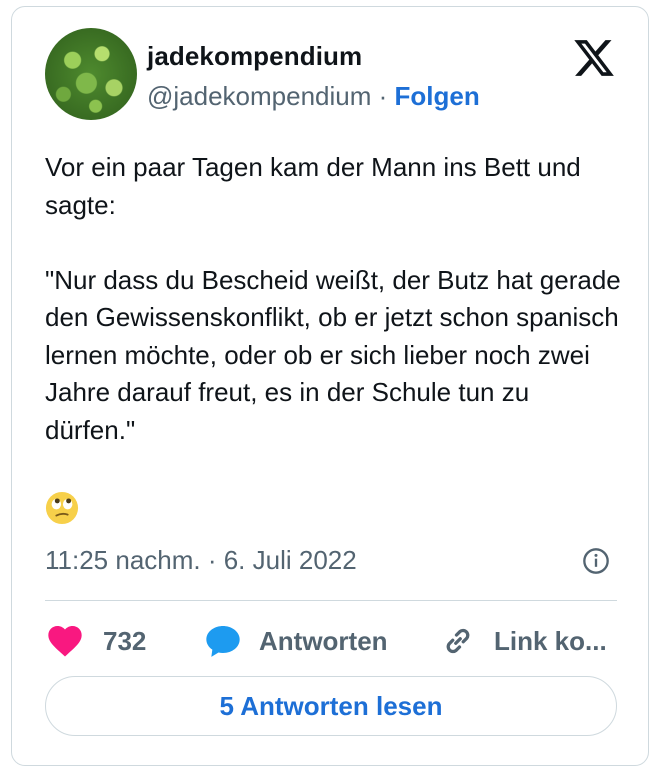 This screenshot has width=662, height=778. I want to click on reply-label: Antworten, so click(323, 640).